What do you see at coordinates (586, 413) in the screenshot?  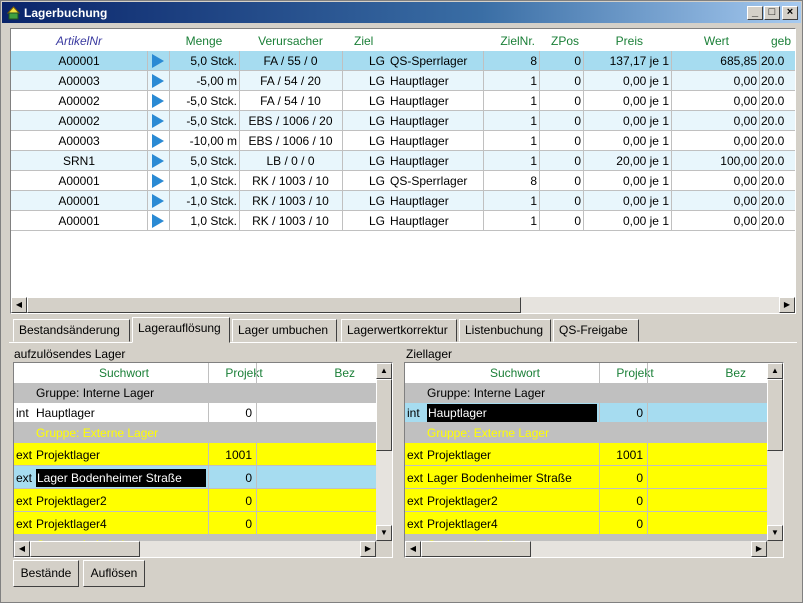 I see `storage-row-selected: int Hauptlager 0` at bounding box center [586, 413].